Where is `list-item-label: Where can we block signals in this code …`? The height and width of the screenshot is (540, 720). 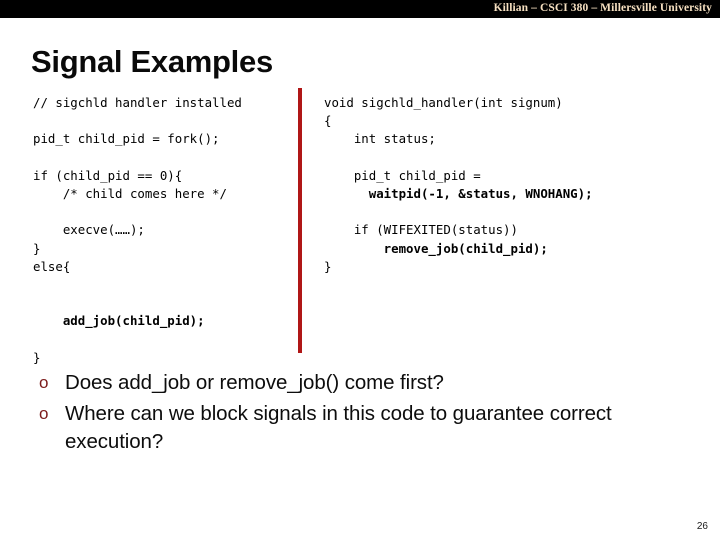
list-item-label: Where can we block signals in this code … is located at coordinates (338, 427).